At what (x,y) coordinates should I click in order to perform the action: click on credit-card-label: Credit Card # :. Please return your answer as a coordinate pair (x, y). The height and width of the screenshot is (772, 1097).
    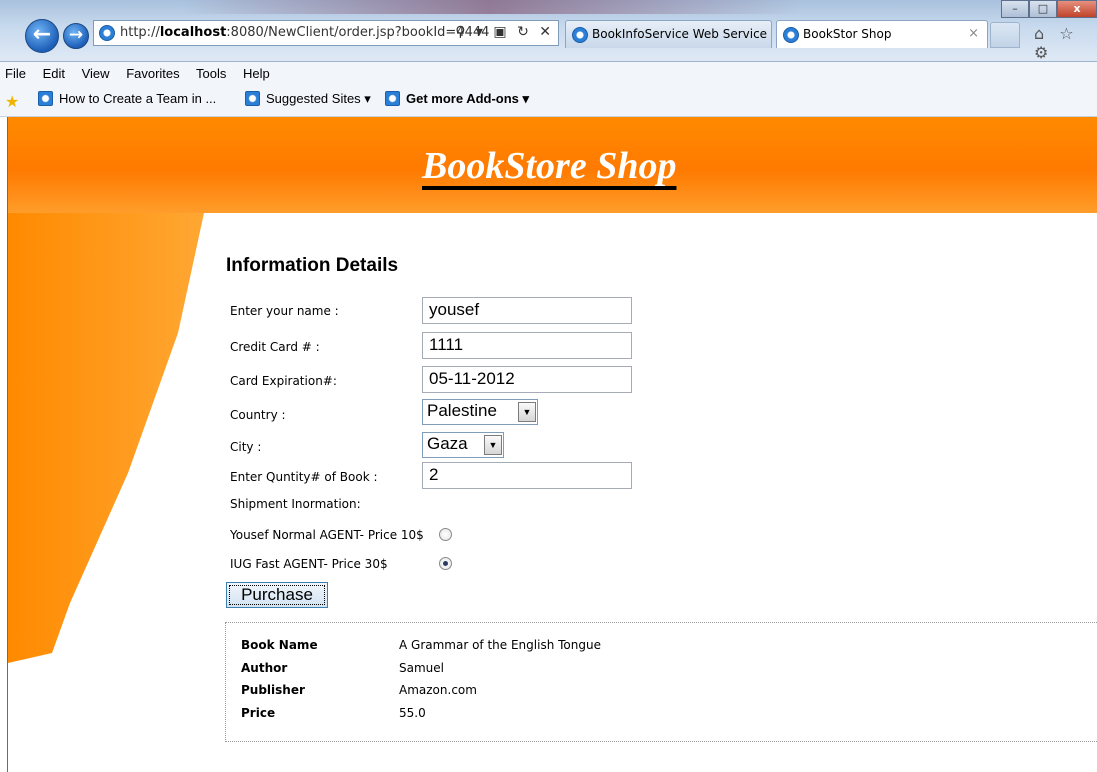
    Looking at the image, I should click on (275, 347).